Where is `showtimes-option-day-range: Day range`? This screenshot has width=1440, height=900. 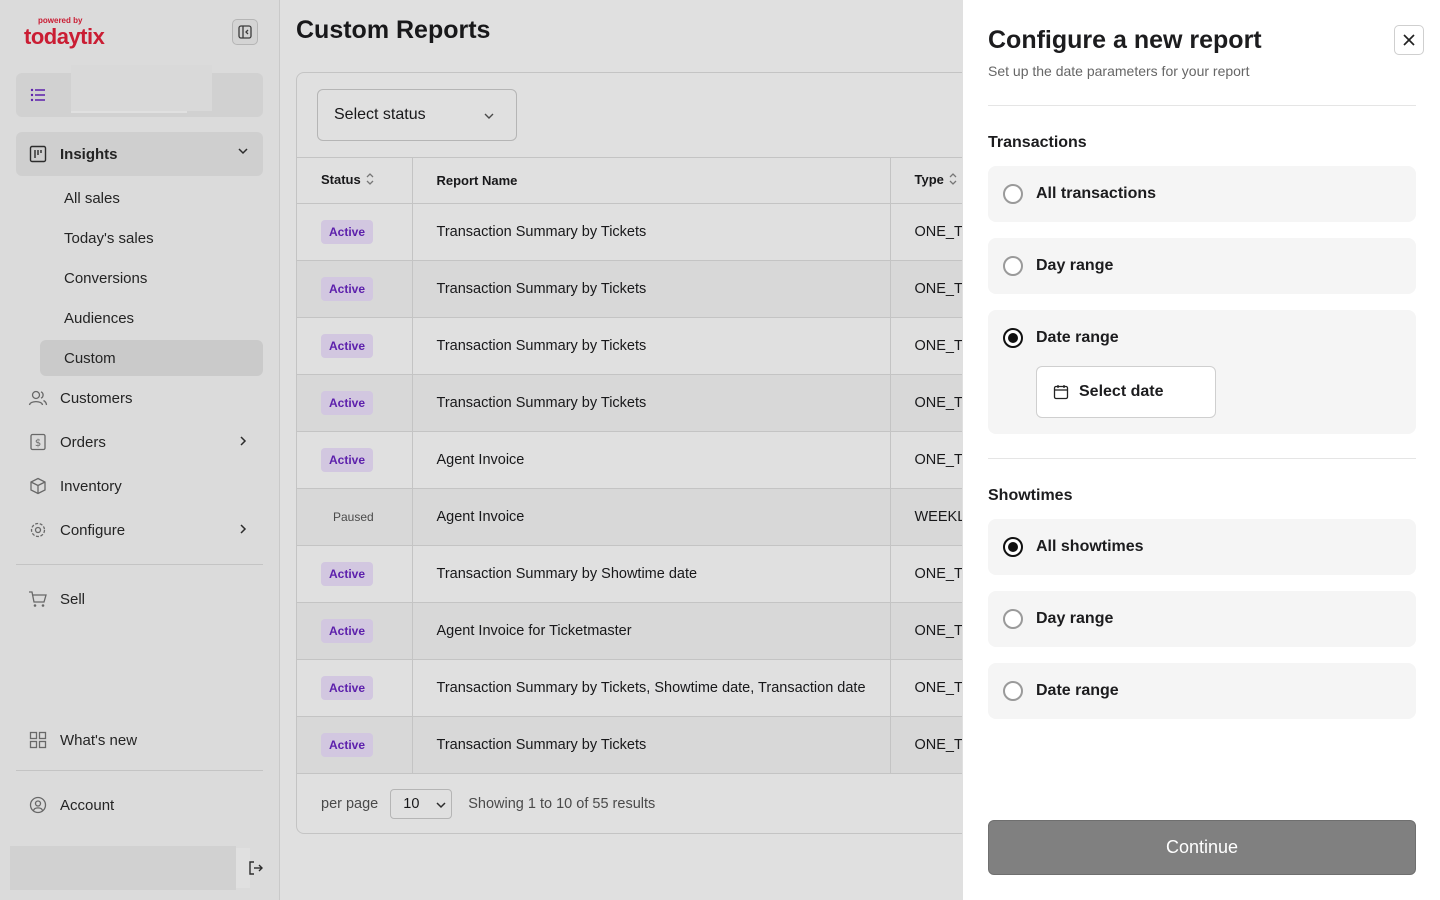
showtimes-option-day-range: Day range is located at coordinates (1202, 619).